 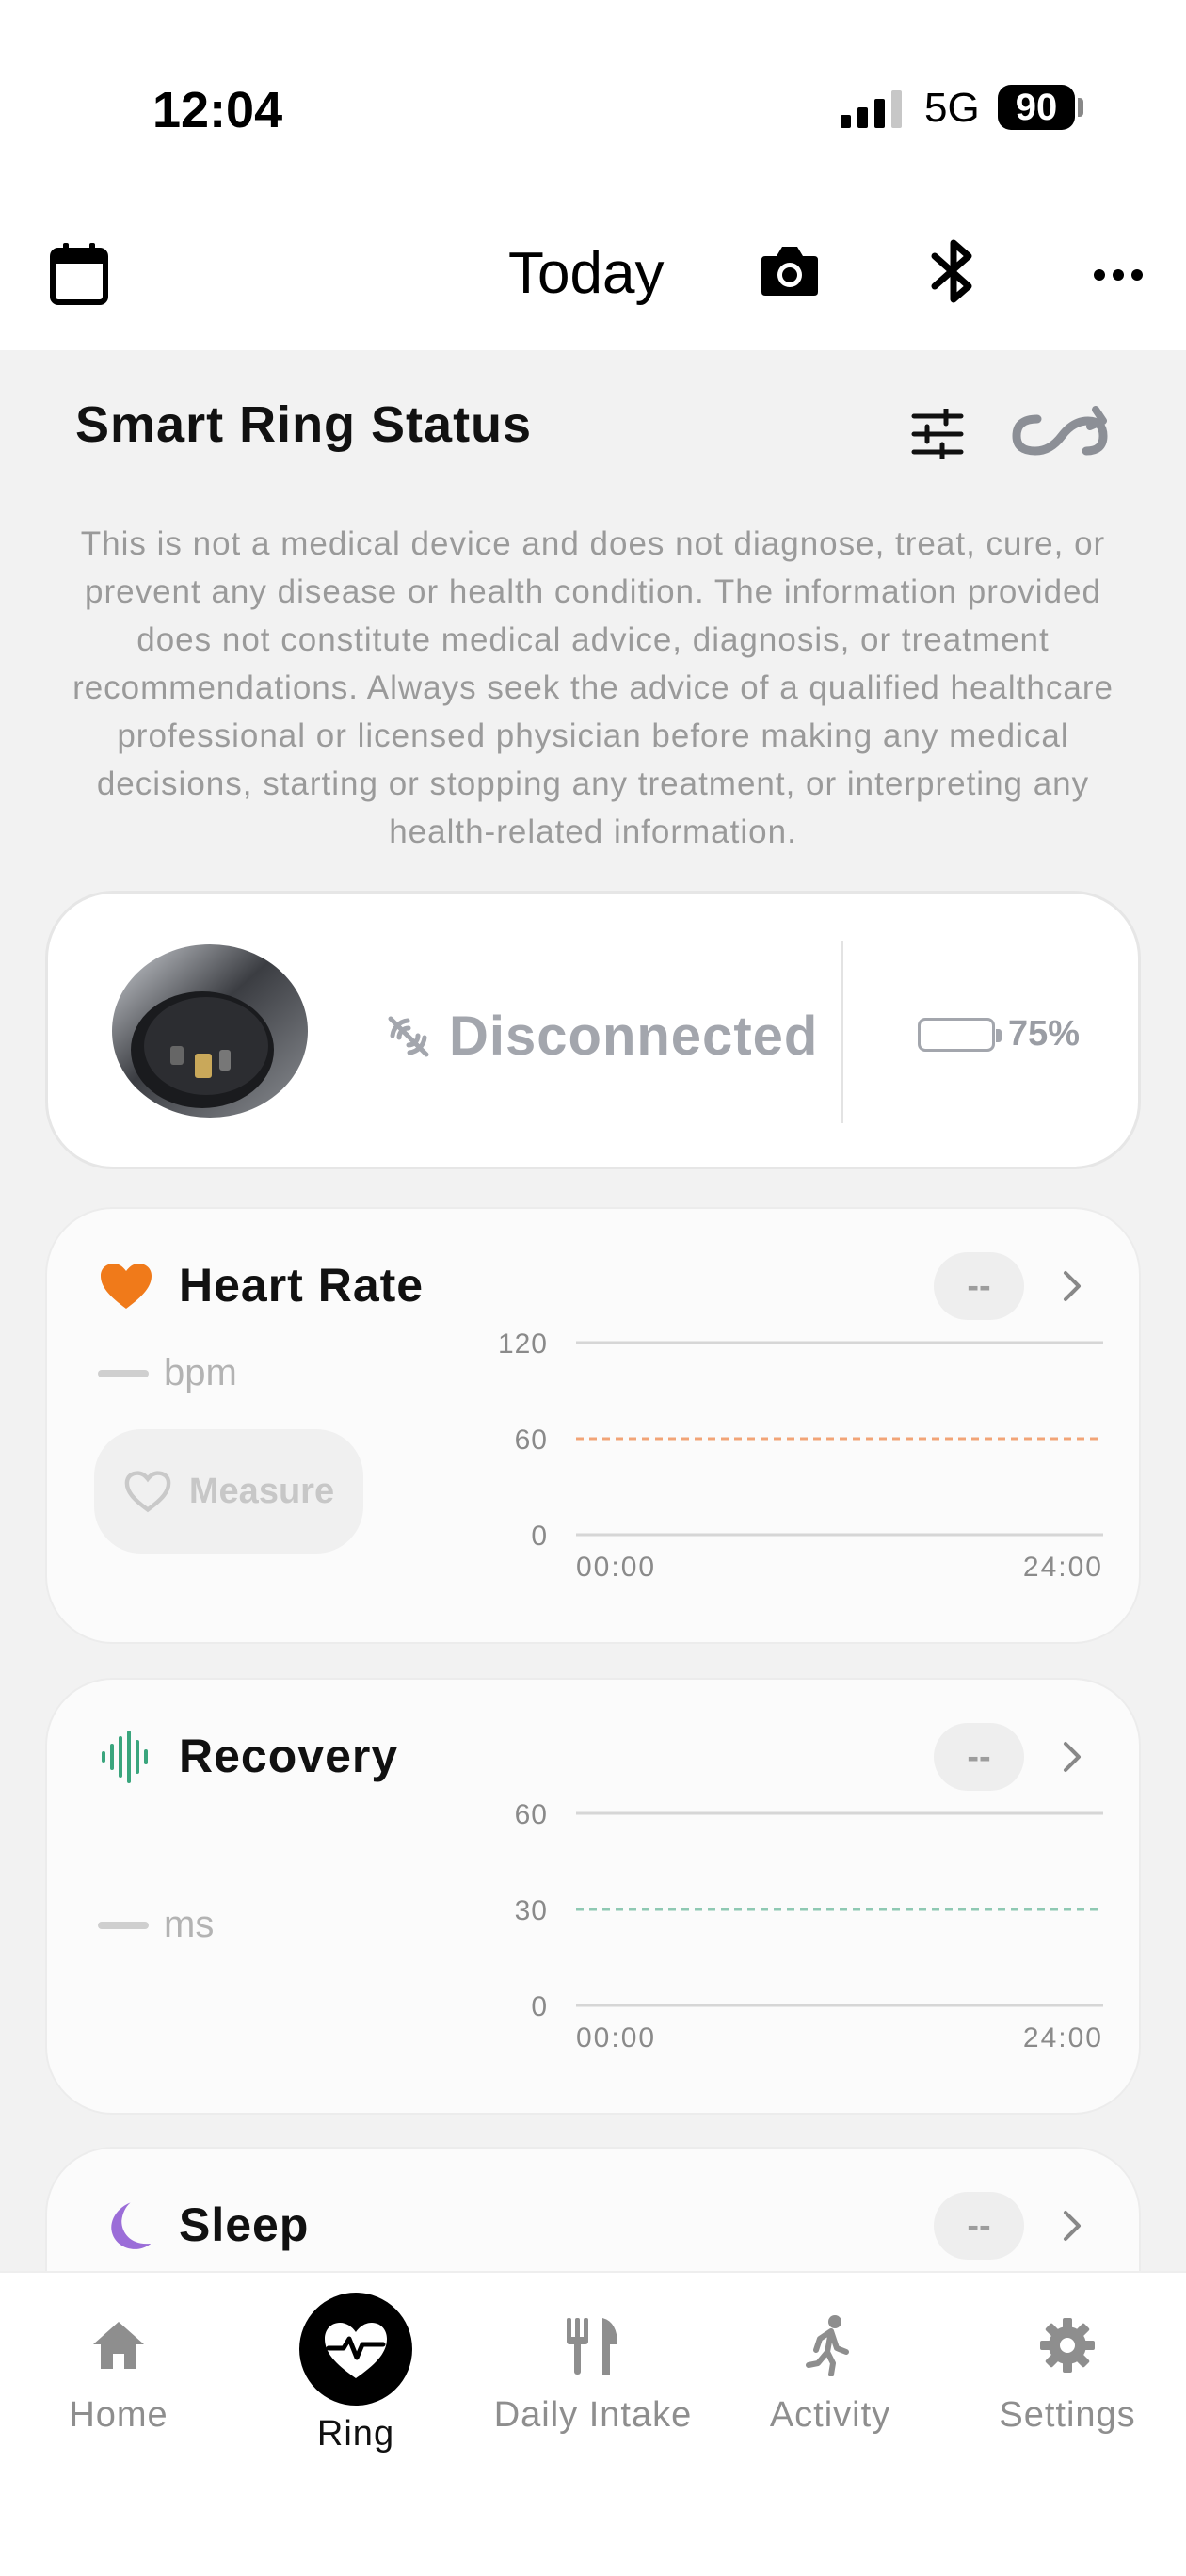 What do you see at coordinates (809, 1926) in the screenshot?
I see `recovery-chart: 60 30 0 00:00 24:00` at bounding box center [809, 1926].